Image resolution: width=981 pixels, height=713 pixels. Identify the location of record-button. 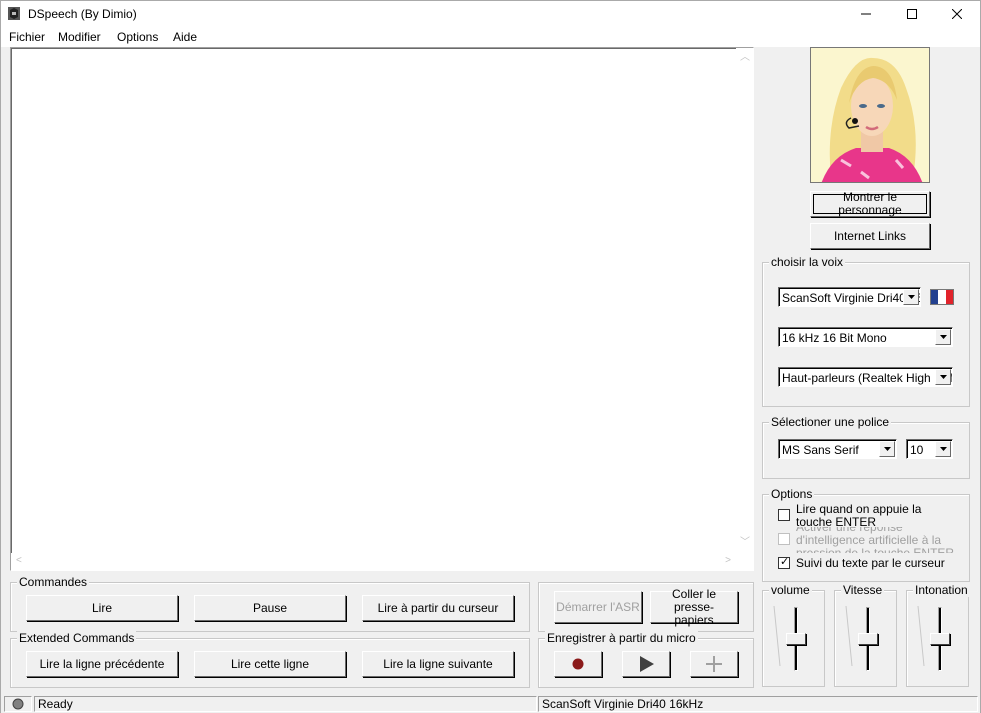
(578, 664).